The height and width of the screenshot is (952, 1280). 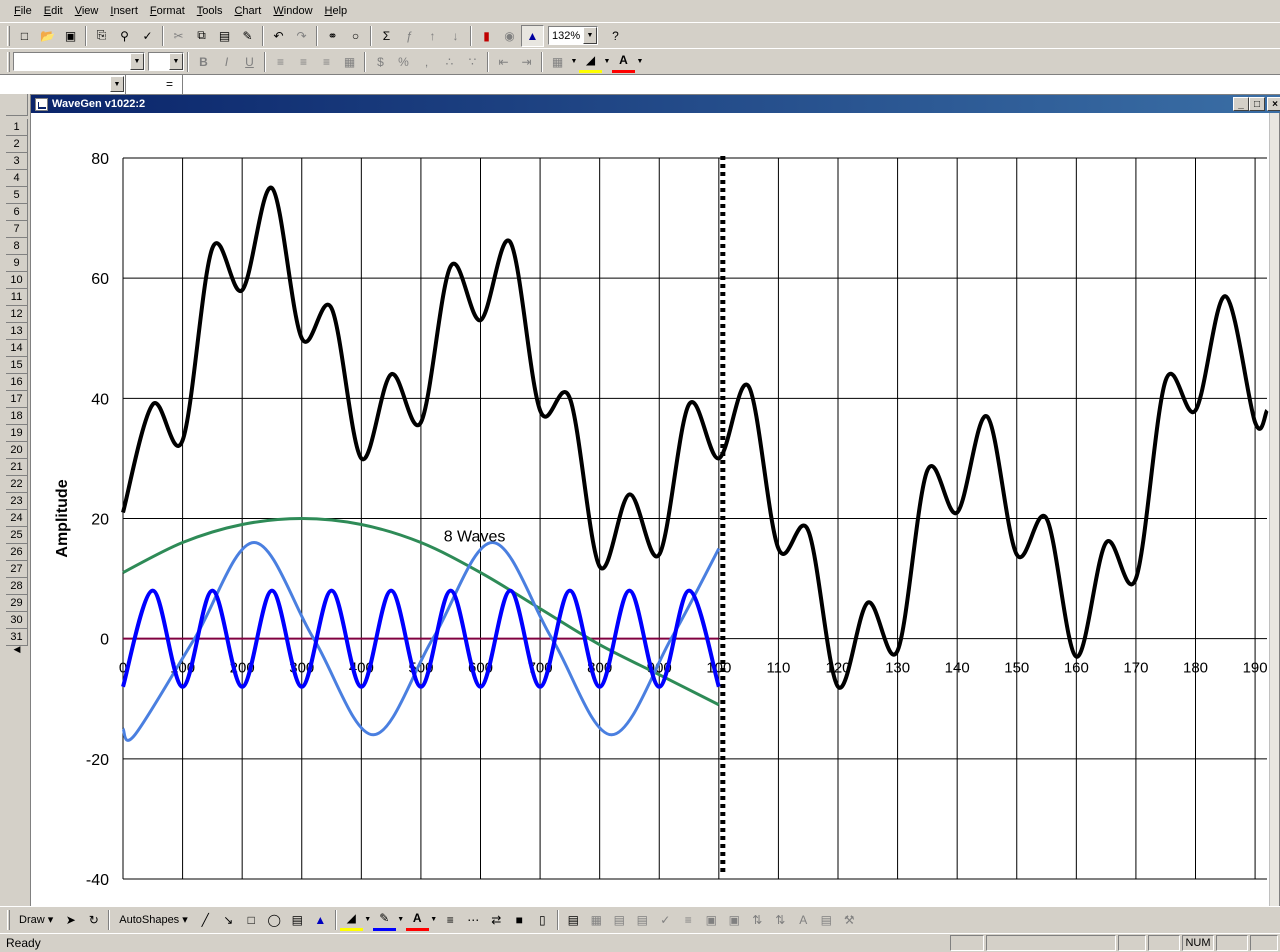 I want to click on row-header: 30, so click(x=17, y=620).